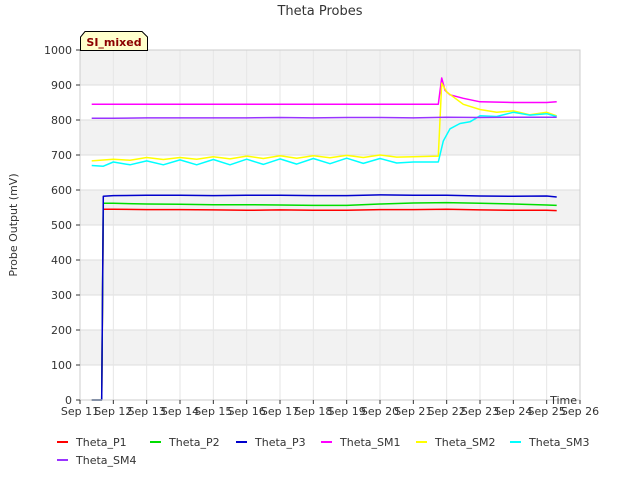 Image resolution: width=640 pixels, height=480 pixels. Describe the element at coordinates (61, 190) in the screenshot. I see `y-tick-label: 600` at that location.